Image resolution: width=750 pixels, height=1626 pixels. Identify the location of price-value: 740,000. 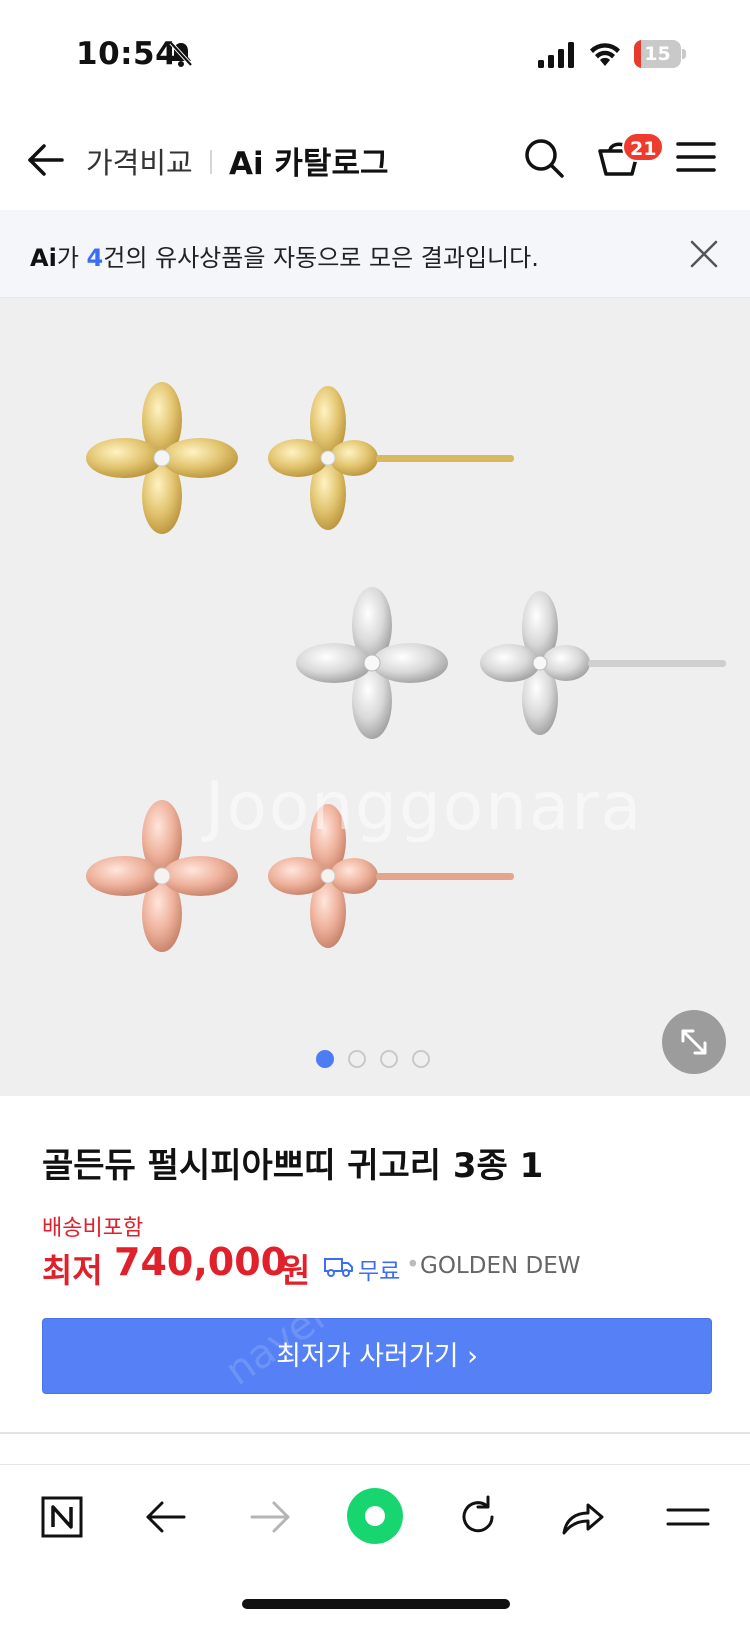
(201, 1262).